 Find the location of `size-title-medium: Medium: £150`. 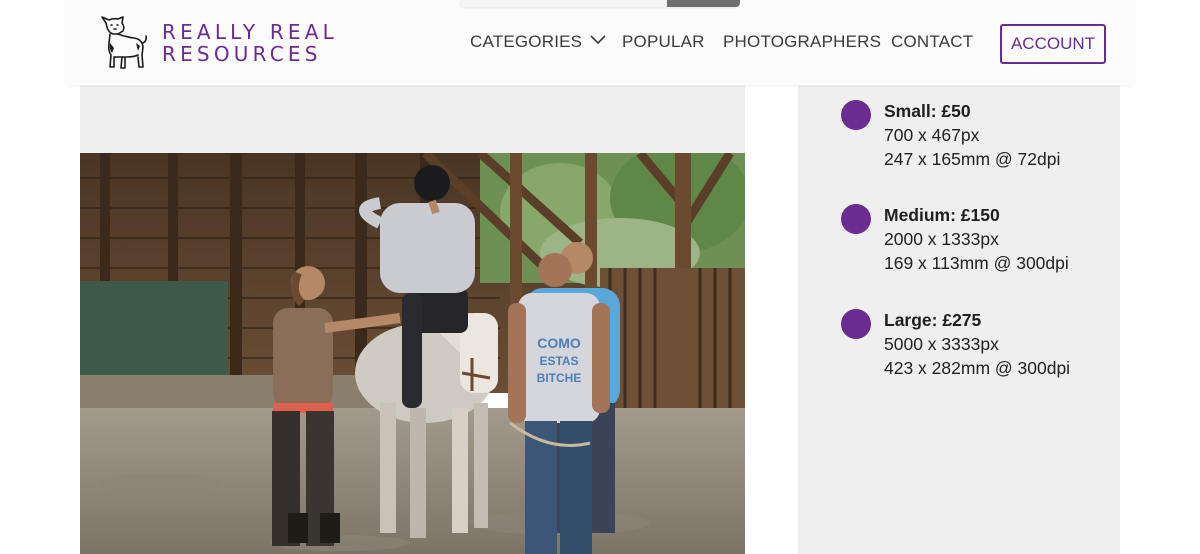

size-title-medium: Medium: £150 is located at coordinates (942, 215).